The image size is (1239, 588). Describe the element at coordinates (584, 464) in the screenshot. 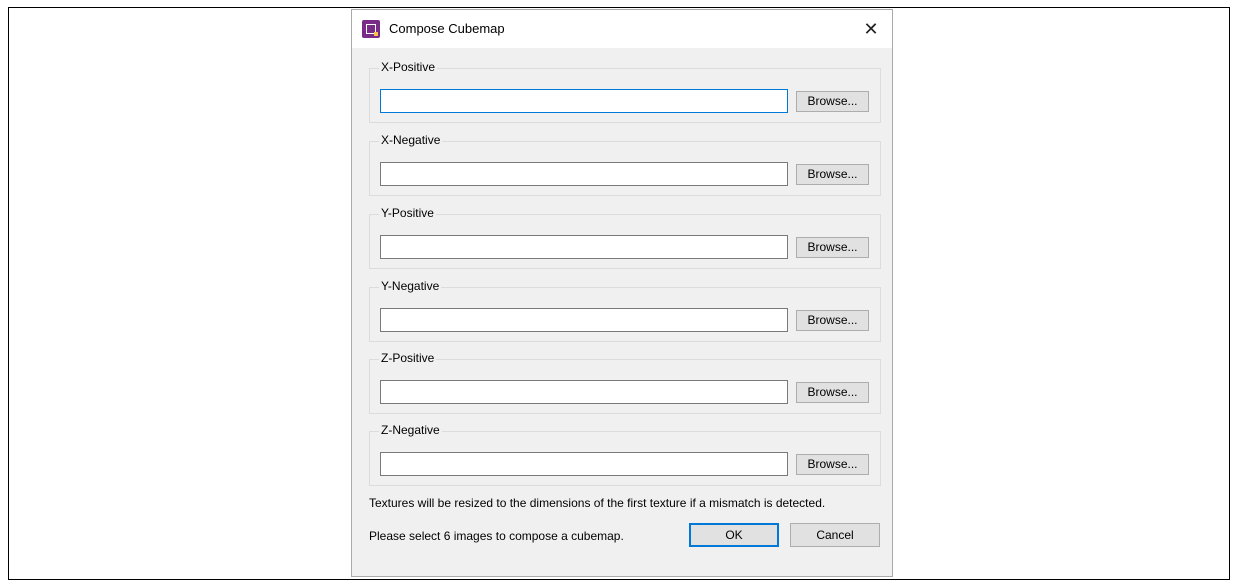

I see `z-negative-path-input` at that location.